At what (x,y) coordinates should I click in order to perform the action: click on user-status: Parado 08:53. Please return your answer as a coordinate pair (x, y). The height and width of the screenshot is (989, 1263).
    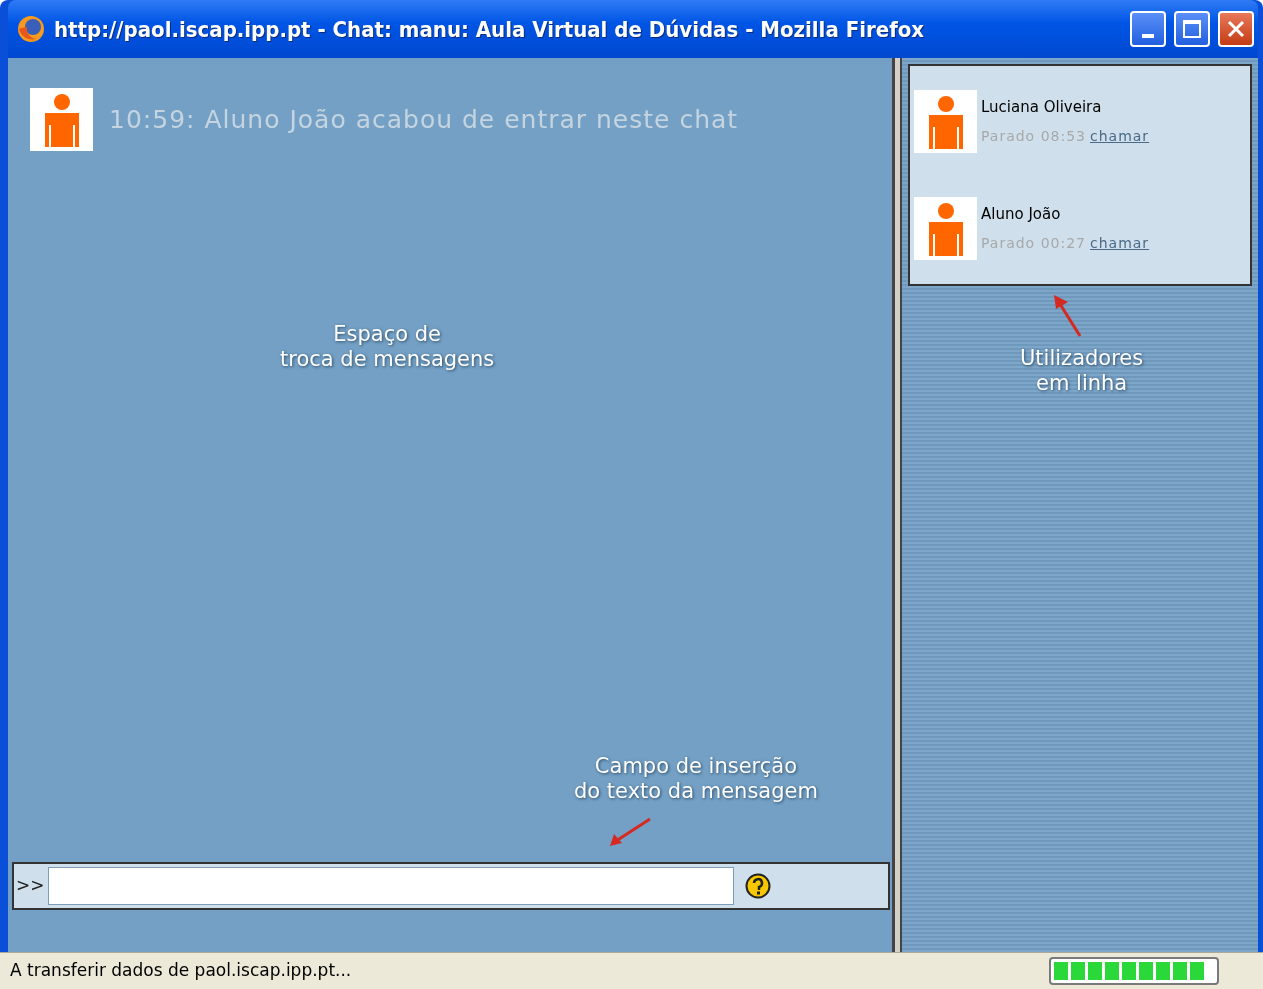
    Looking at the image, I should click on (1033, 137).